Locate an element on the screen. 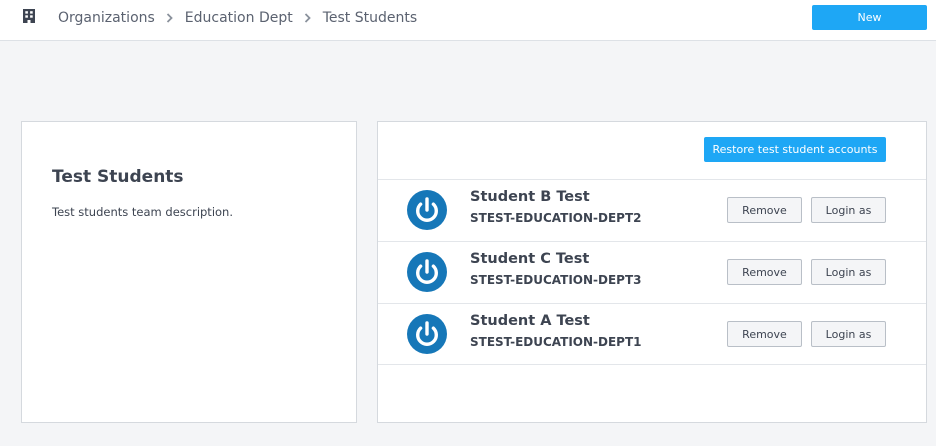 The image size is (936, 446). new-button: New is located at coordinates (869, 17).